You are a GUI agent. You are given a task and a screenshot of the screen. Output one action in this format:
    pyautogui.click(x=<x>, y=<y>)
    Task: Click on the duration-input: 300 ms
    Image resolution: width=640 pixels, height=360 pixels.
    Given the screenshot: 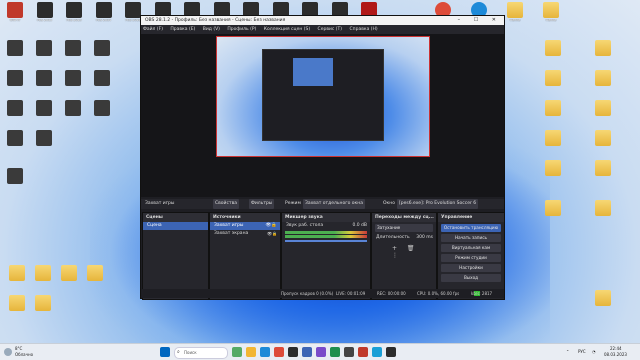 What is the action you would take?
    pyautogui.click(x=424, y=238)
    